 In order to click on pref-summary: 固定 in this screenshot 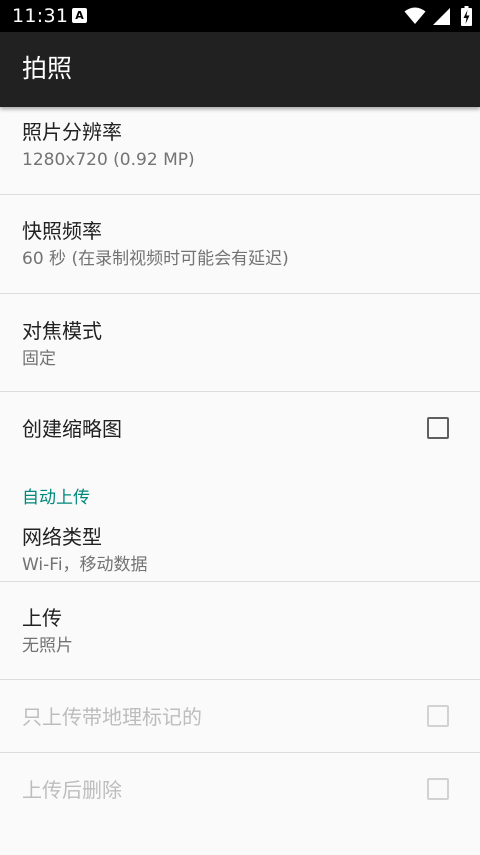, I will do `click(39, 359)`.